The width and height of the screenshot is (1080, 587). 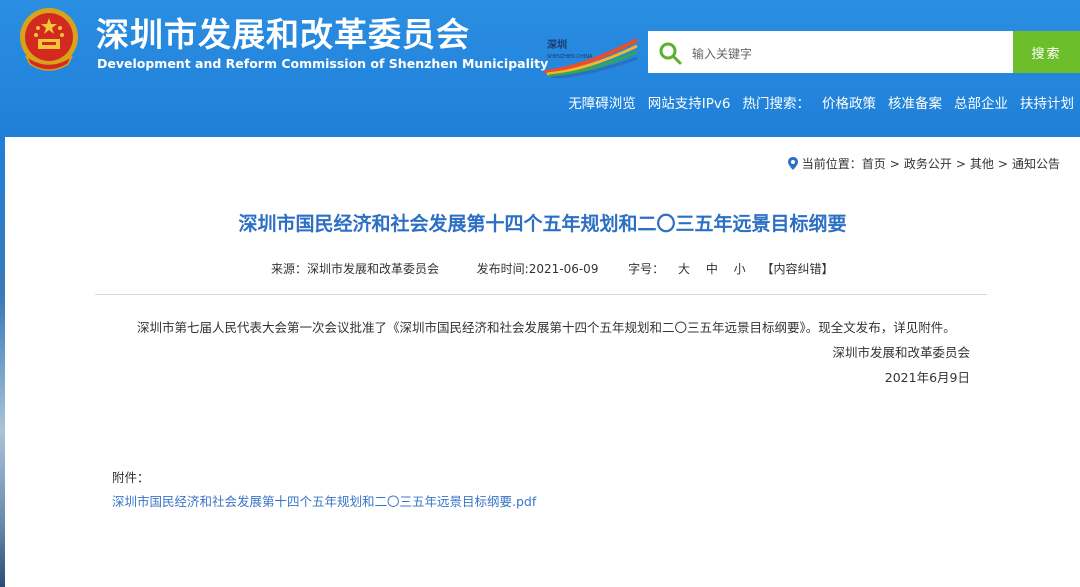 I want to click on nav-ipv6: 网站支持IPv6, so click(x=689, y=102).